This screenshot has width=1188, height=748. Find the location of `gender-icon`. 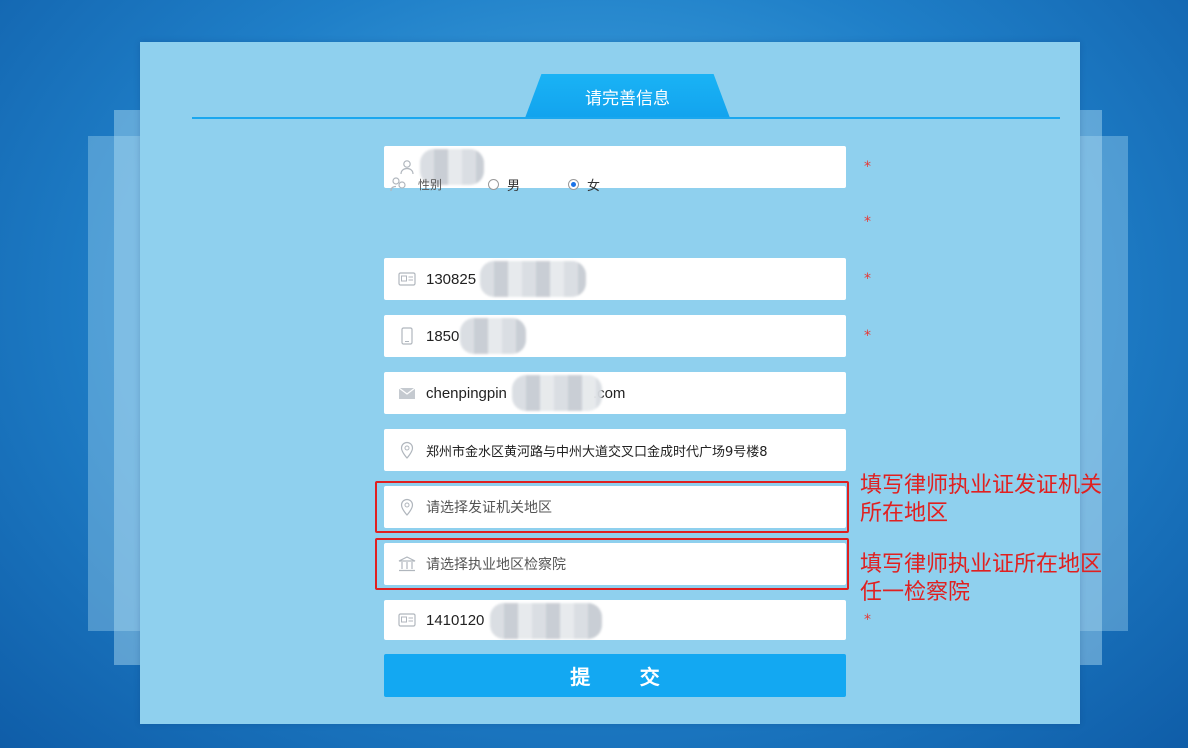

gender-icon is located at coordinates (399, 184).